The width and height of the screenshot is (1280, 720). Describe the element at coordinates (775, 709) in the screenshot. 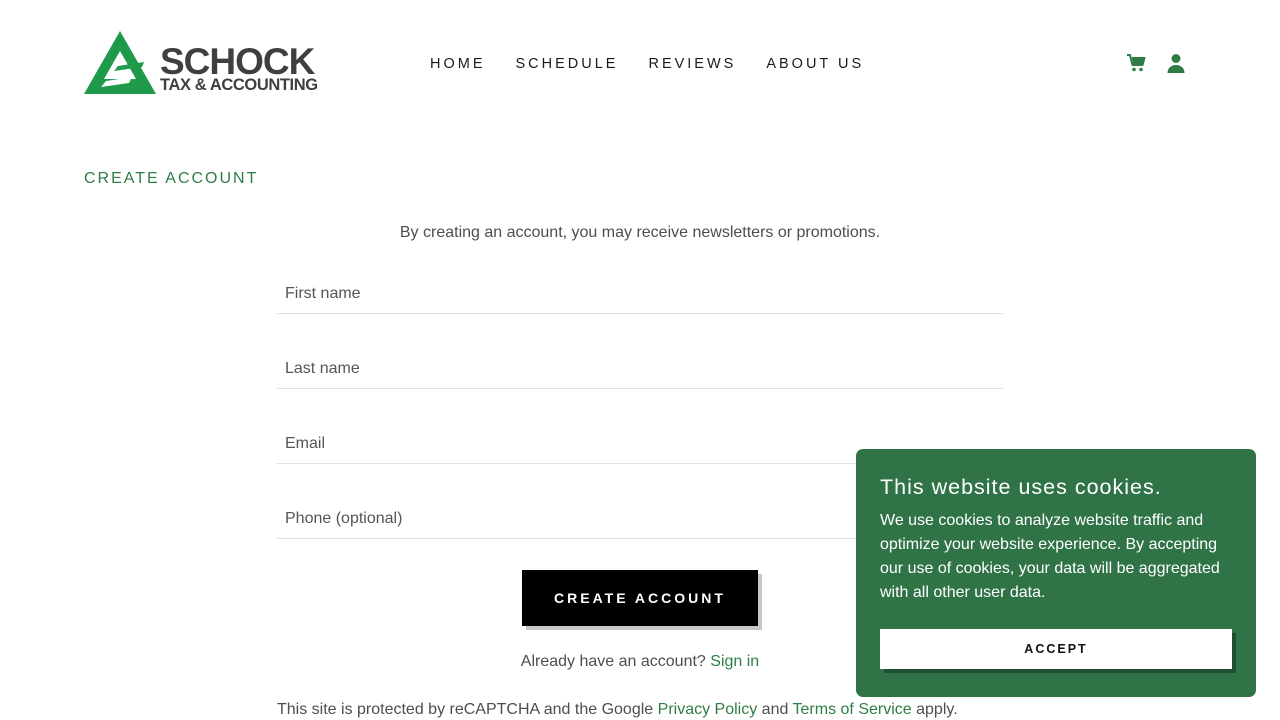

I see `recaptcha-and: and` at that location.